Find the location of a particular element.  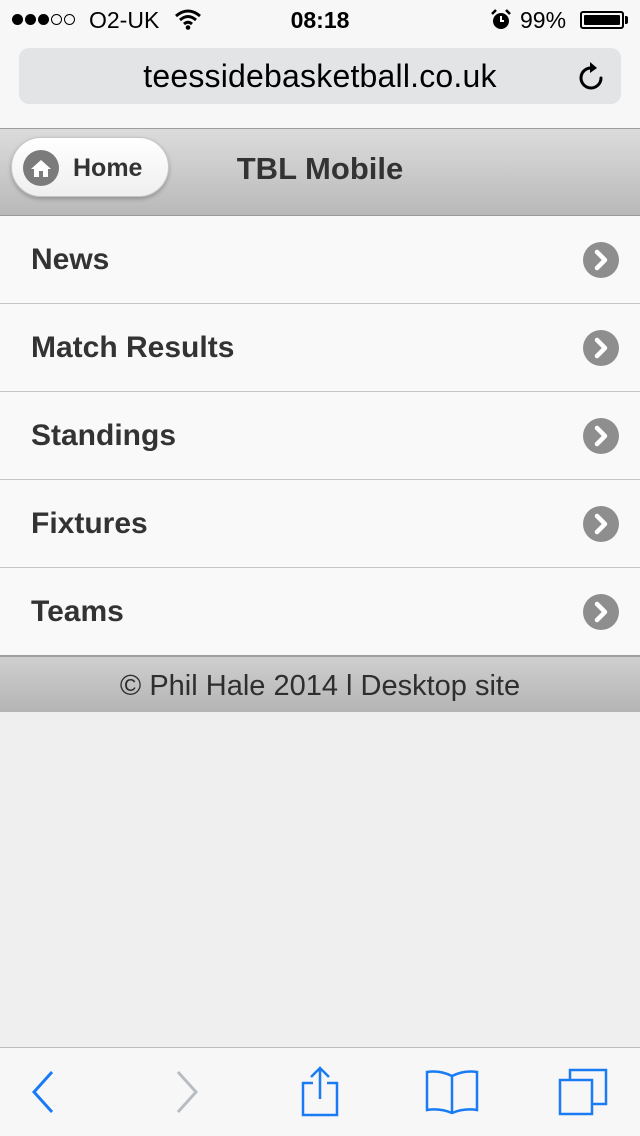

nav-item-news: News is located at coordinates (320, 260).